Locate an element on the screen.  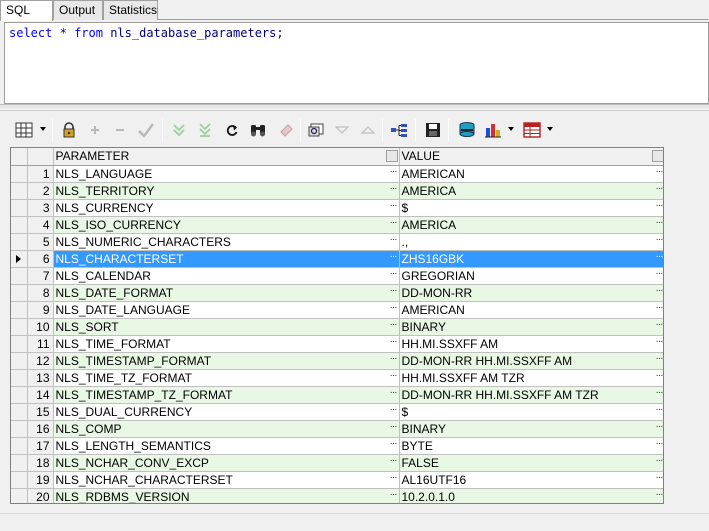
parameter-cell: NLS_DATE_FORMAT ··· is located at coordinates (226, 293).